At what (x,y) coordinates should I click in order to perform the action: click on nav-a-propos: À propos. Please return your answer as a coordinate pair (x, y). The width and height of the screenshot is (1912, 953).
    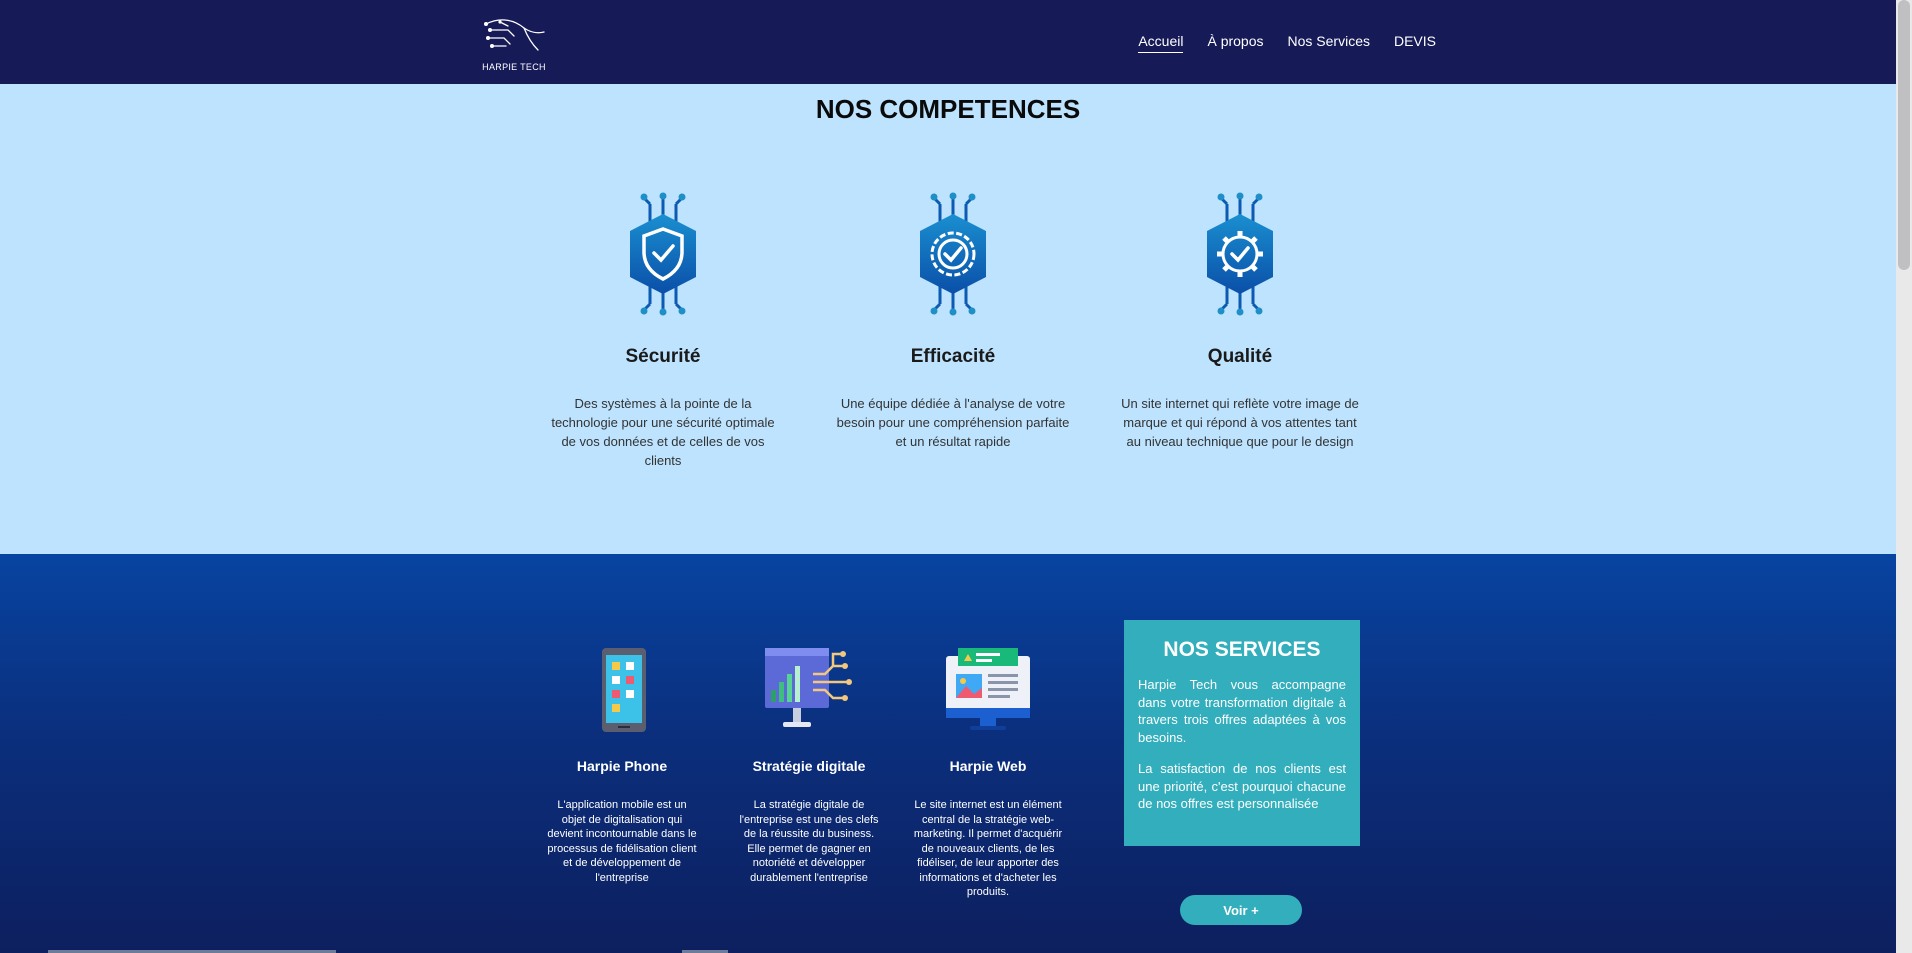
    Looking at the image, I should click on (1235, 42).